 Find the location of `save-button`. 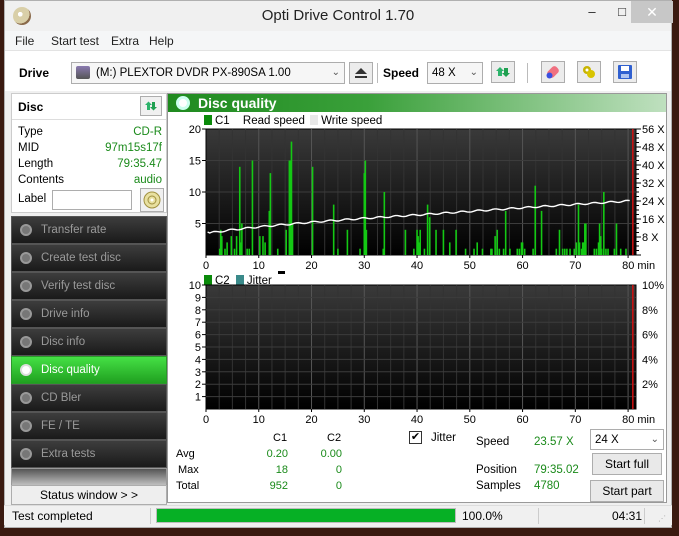

save-button is located at coordinates (625, 72).